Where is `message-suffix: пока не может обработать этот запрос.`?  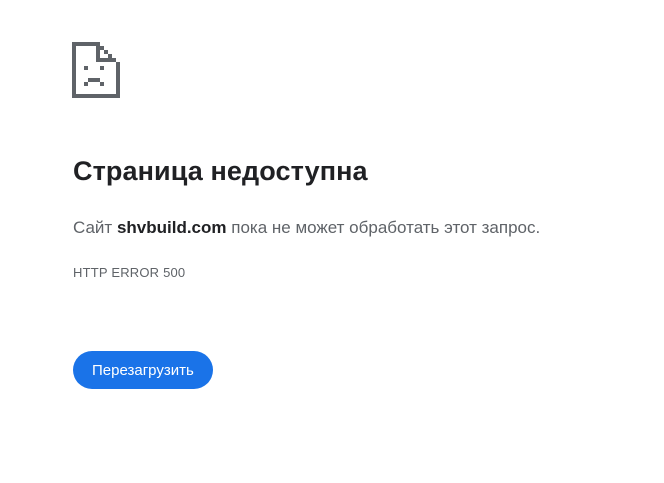 message-suffix: пока не может обработать этот запрос. is located at coordinates (383, 227).